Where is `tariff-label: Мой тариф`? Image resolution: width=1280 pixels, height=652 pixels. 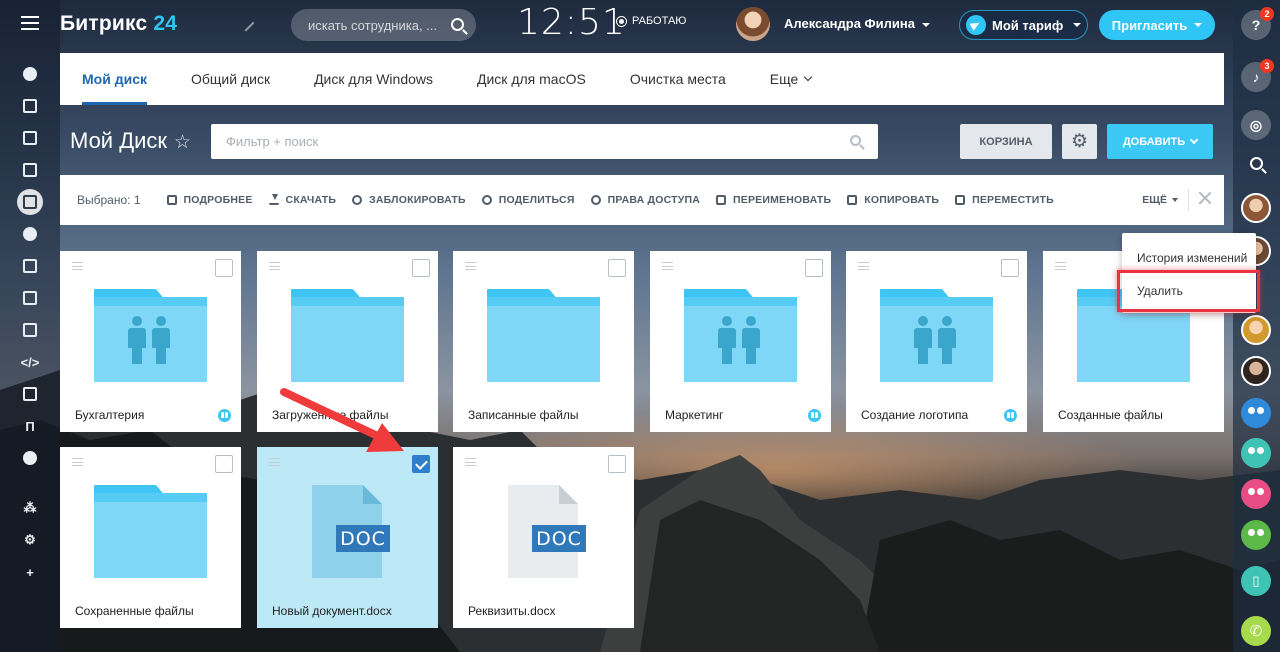
tariff-label: Мой тариф is located at coordinates (1028, 25).